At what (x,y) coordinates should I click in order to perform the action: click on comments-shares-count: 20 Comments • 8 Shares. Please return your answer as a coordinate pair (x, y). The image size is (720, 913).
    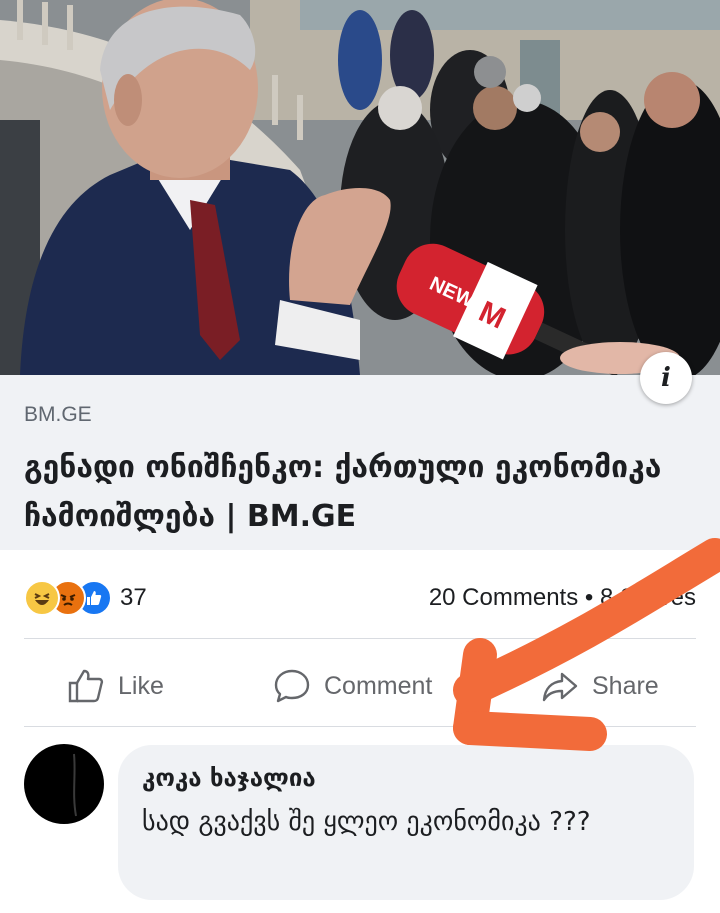
    Looking at the image, I should click on (562, 598).